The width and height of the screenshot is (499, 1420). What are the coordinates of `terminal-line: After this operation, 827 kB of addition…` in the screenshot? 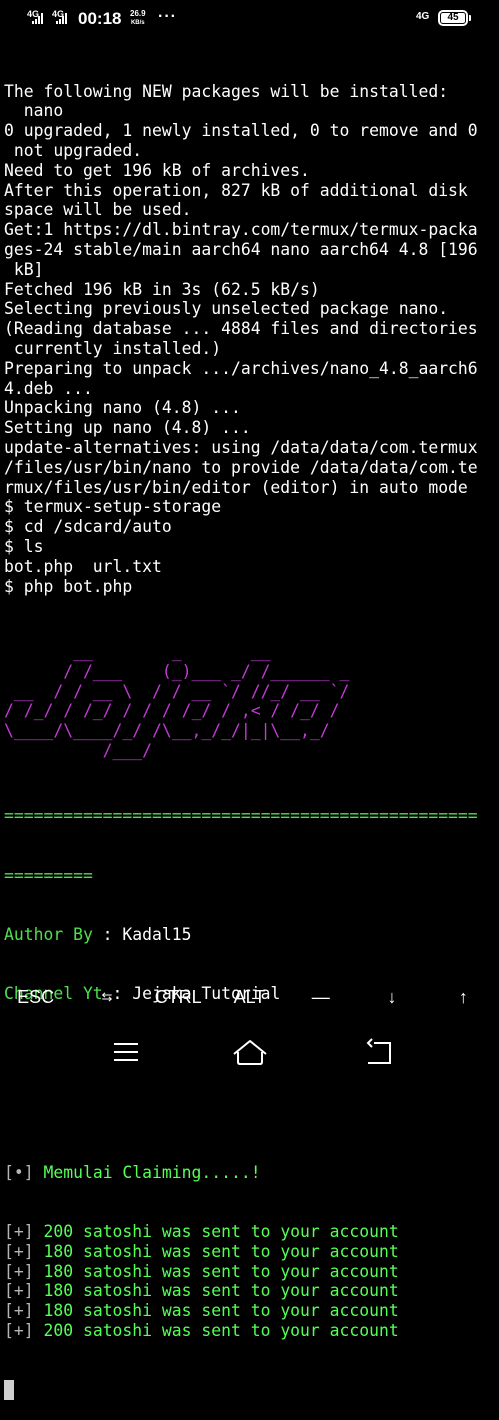 It's located at (236, 190).